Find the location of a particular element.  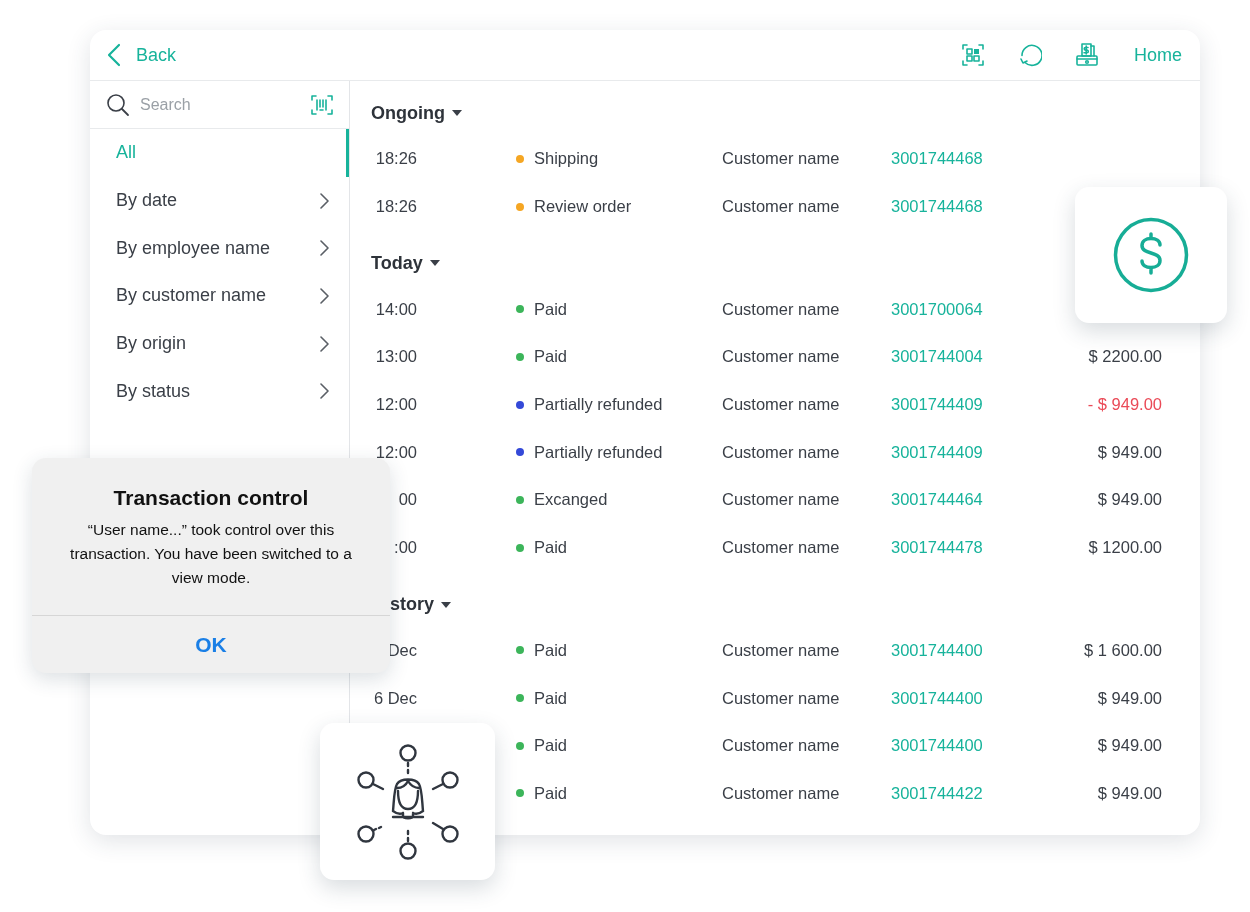

status-text: Shipping is located at coordinates (566, 159).